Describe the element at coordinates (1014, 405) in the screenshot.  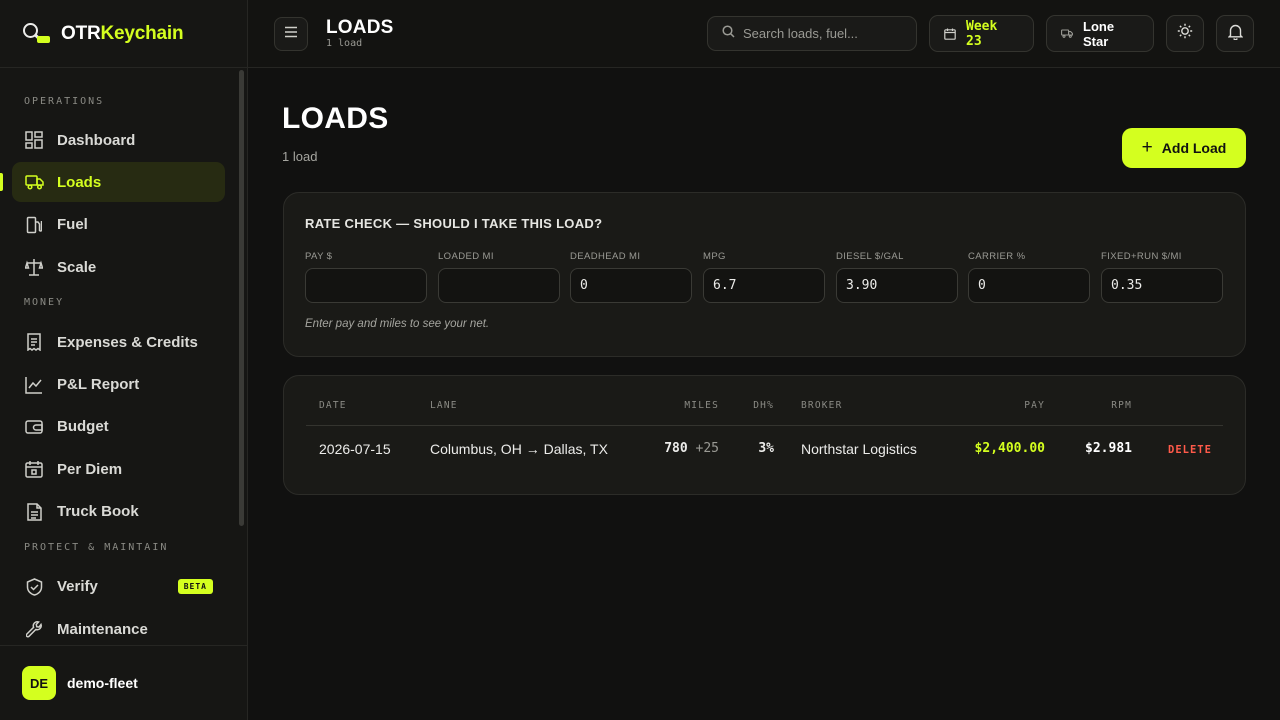
I see `column-header-pay: PAY` at that location.